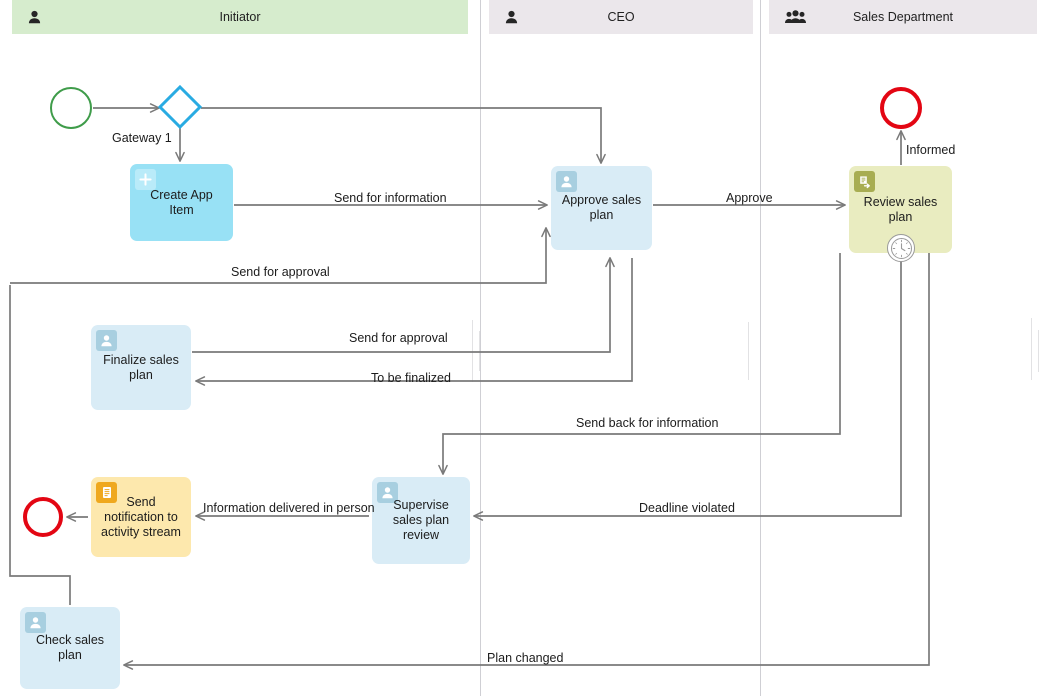 Image resolution: width=1041 pixels, height=696 pixels. Describe the element at coordinates (390, 198) in the screenshot. I see `edge-label-send-for-information: Send for information` at that location.